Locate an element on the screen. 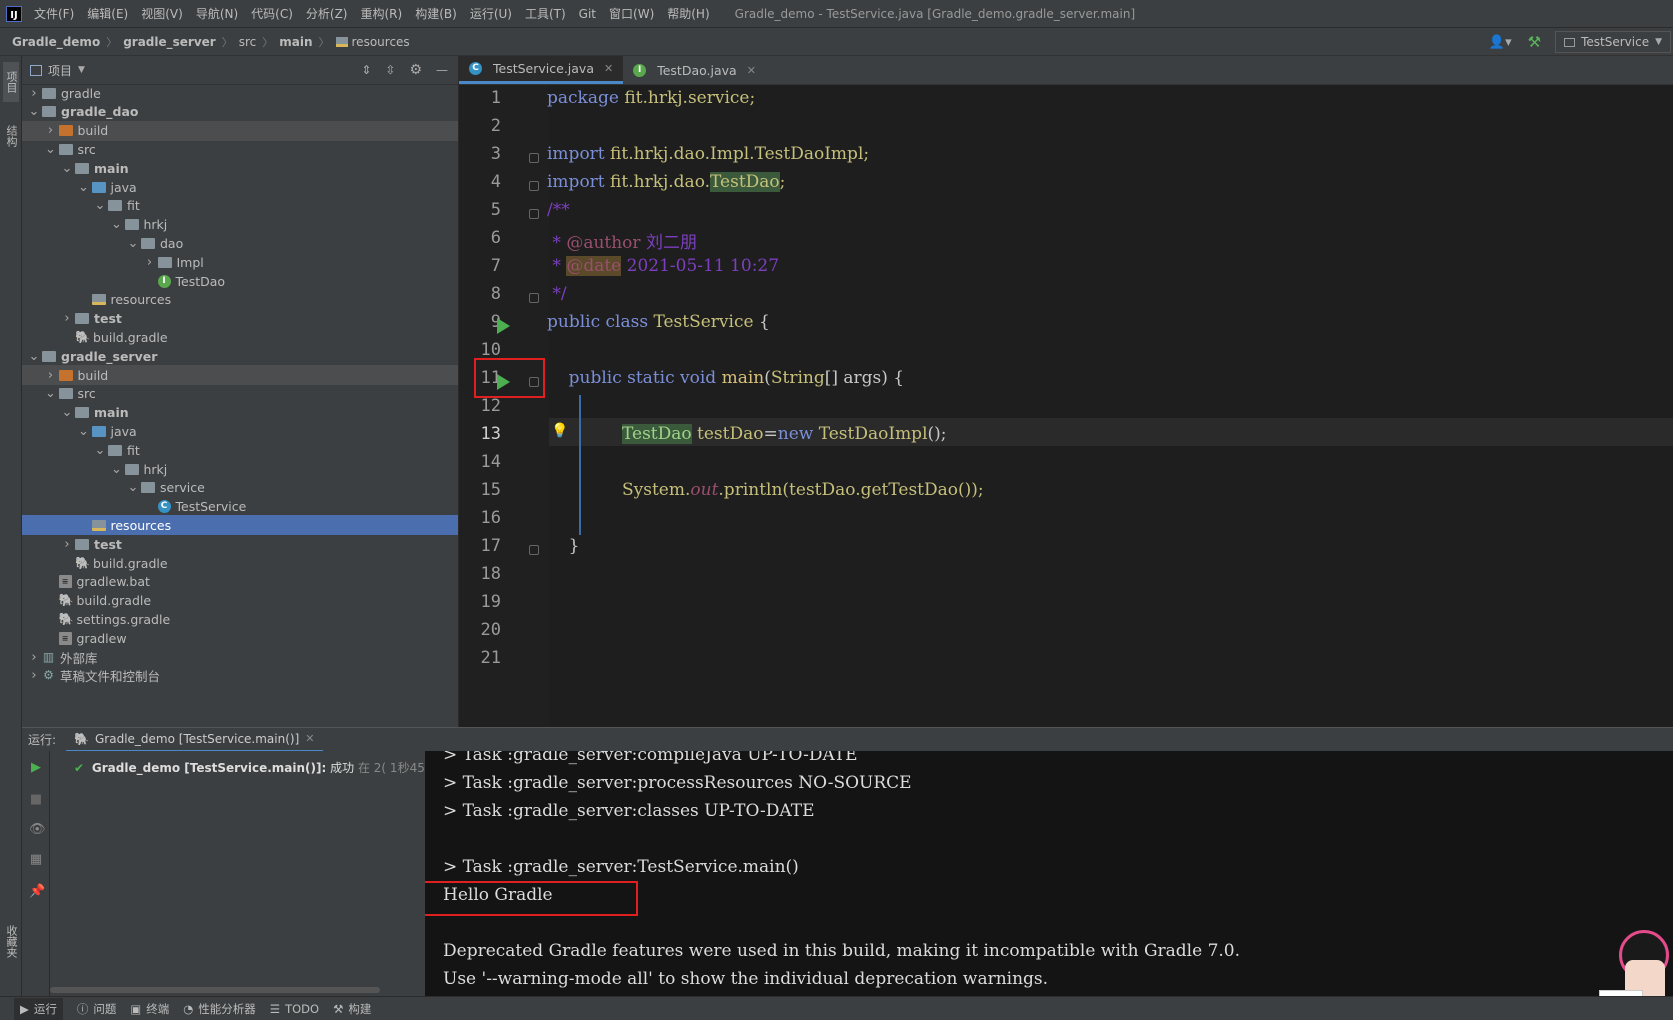  tree-item: › ⚙ 草稿文件和控制台 is located at coordinates (240, 676).